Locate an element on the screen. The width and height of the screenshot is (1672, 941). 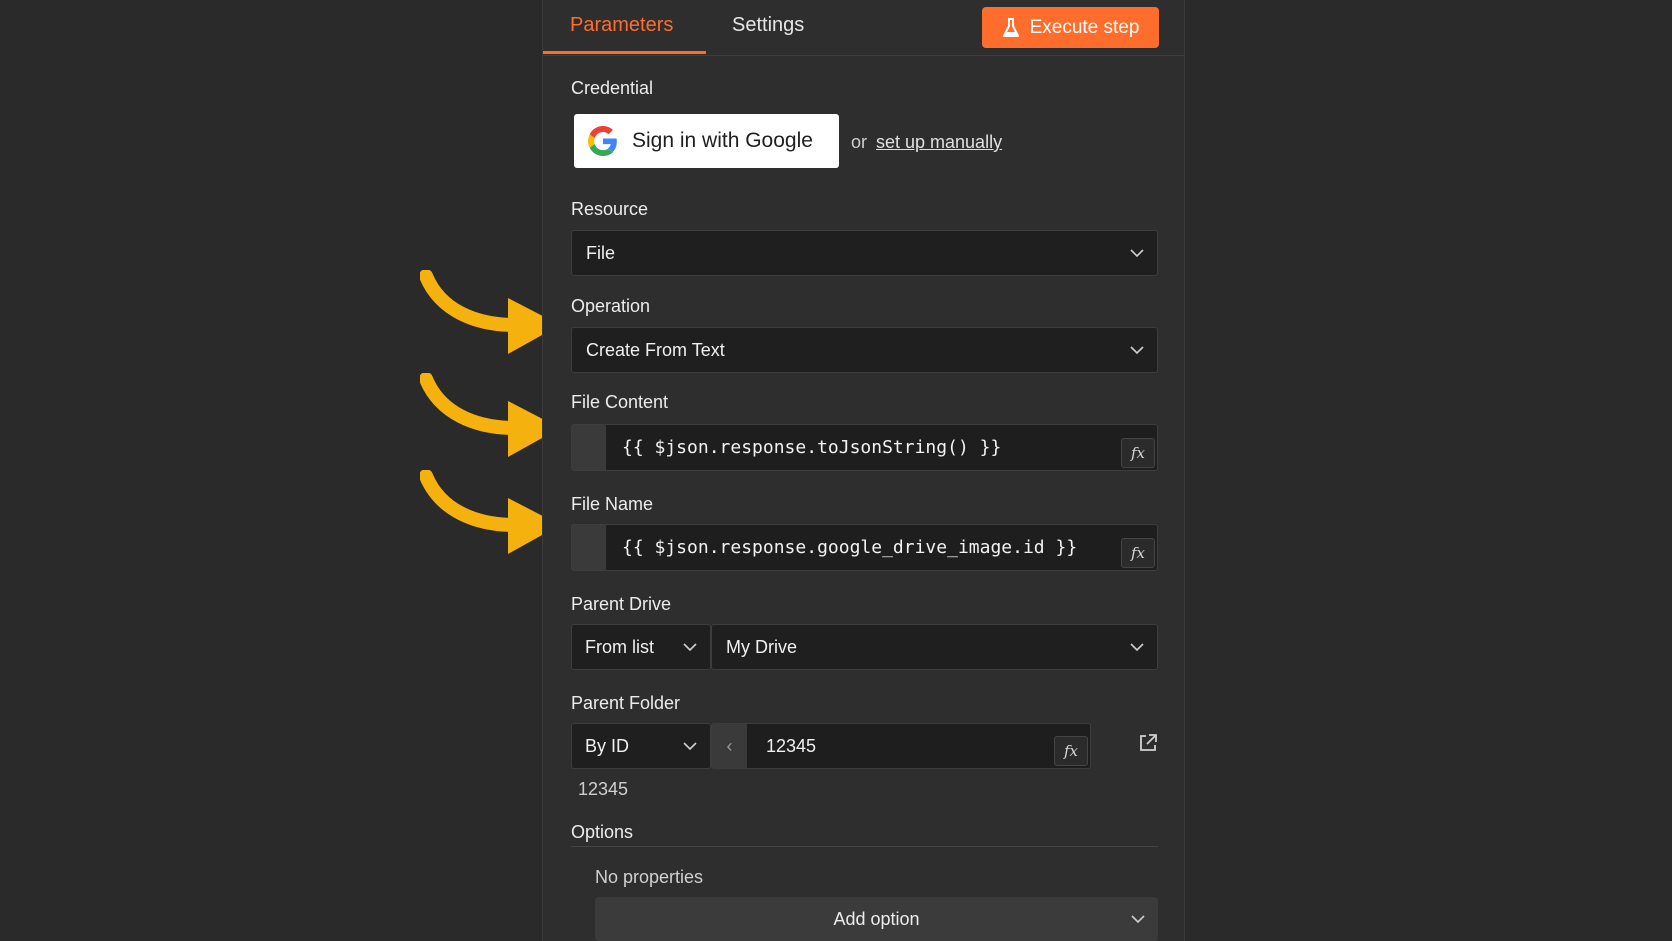
resource-label: Resource is located at coordinates (610, 209).